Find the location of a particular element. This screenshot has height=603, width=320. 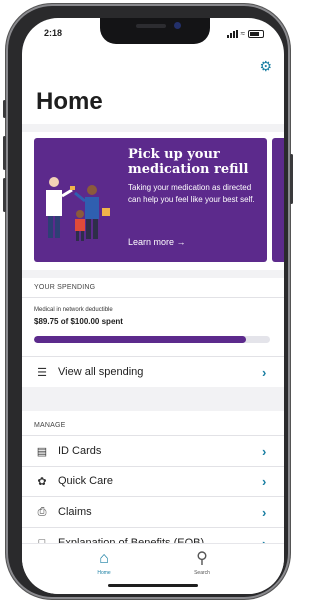

mute-switch is located at coordinates (4, 109).